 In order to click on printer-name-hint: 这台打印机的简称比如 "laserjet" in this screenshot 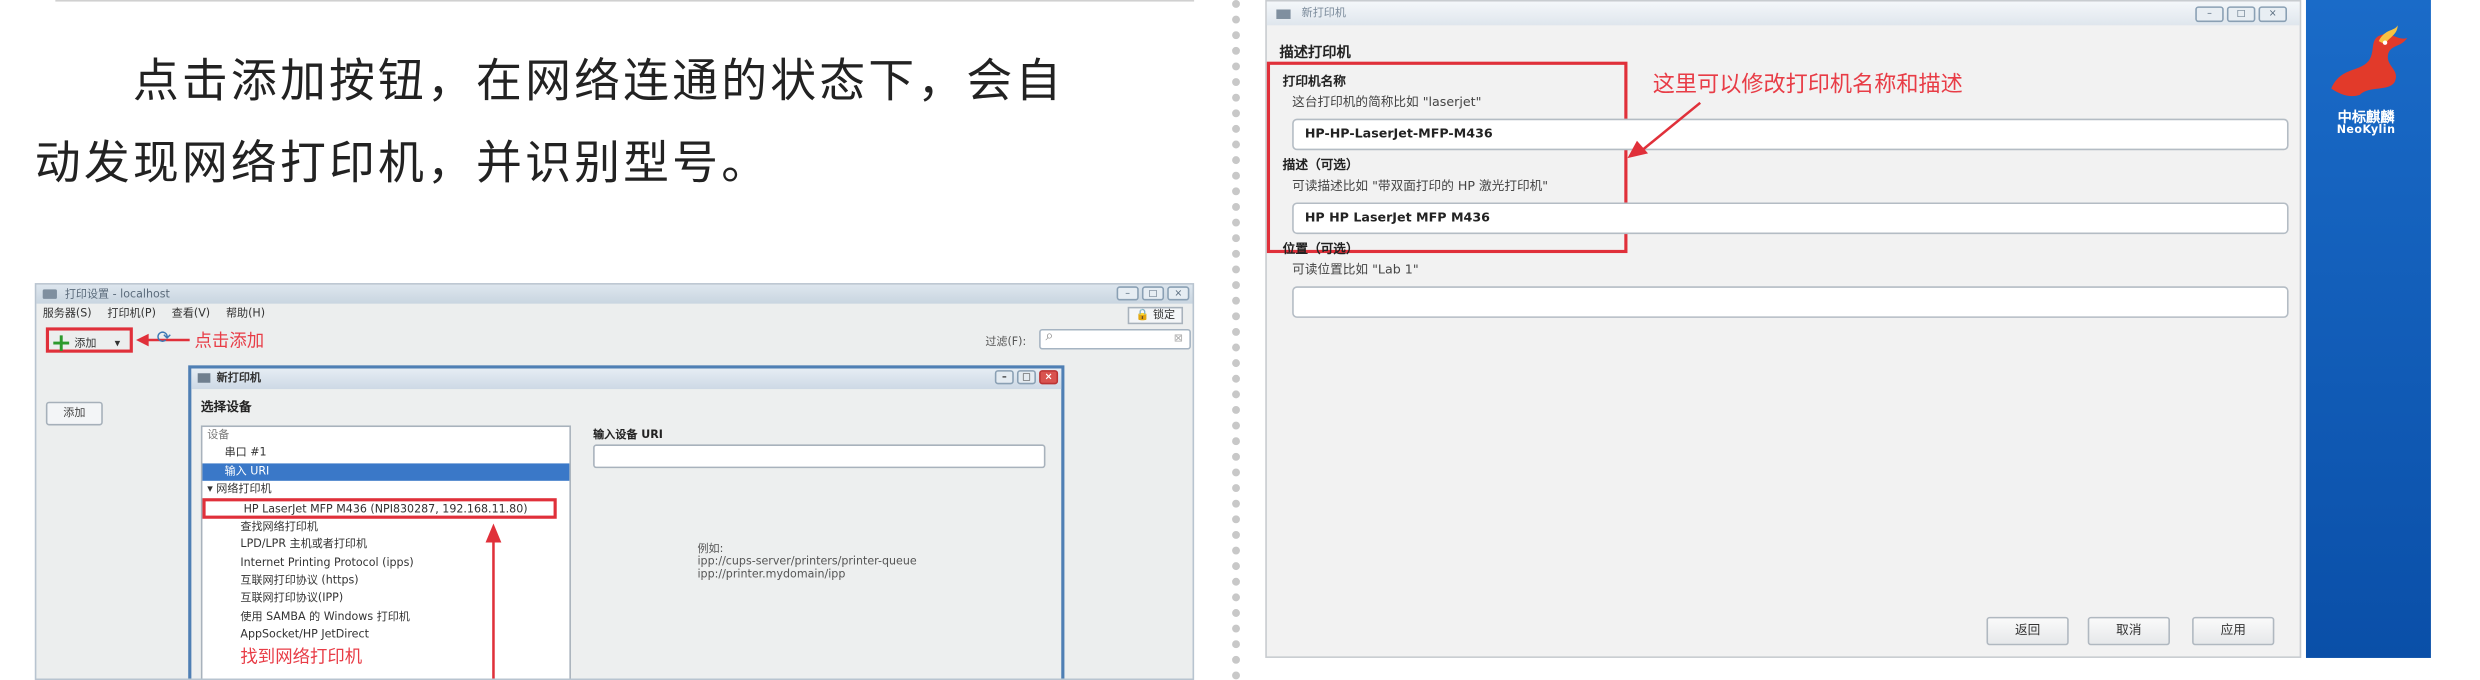, I will do `click(1387, 102)`.